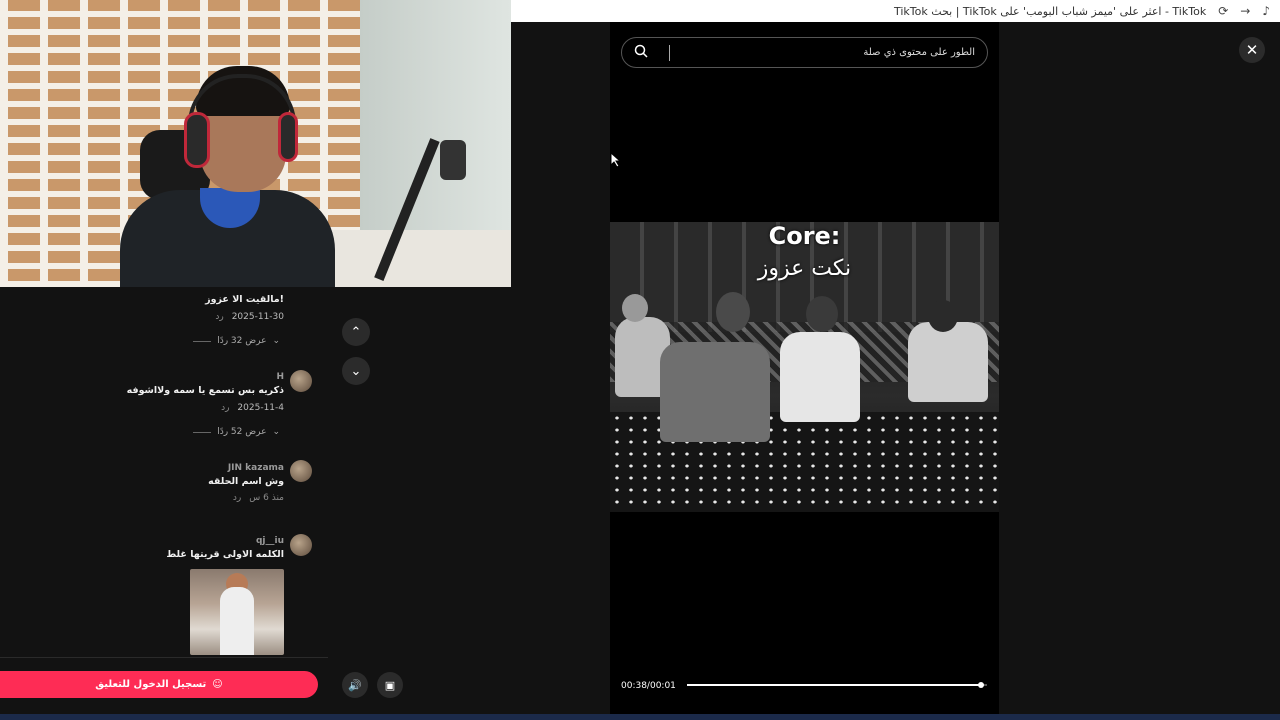  Describe the element at coordinates (280, 377) in the screenshot. I see `comment-username: H` at that location.